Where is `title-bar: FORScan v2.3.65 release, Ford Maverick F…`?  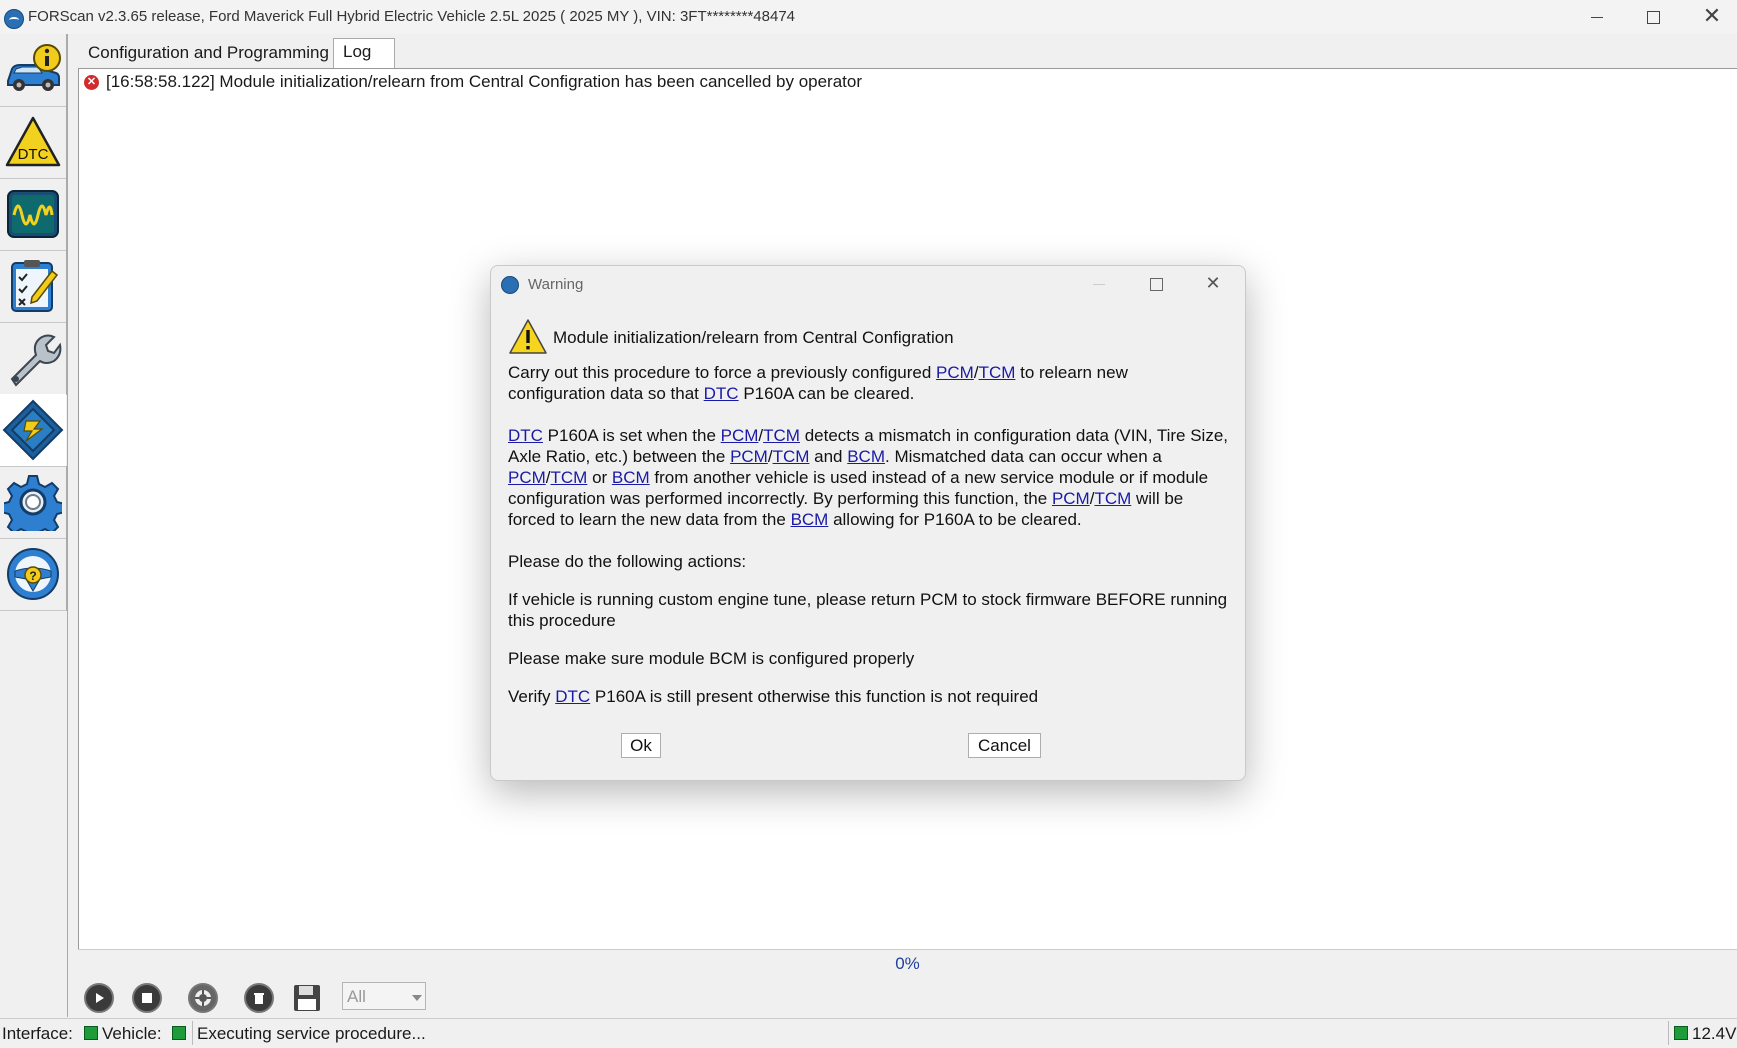
title-bar: FORScan v2.3.65 release, Ford Maverick F… is located at coordinates (868, 17).